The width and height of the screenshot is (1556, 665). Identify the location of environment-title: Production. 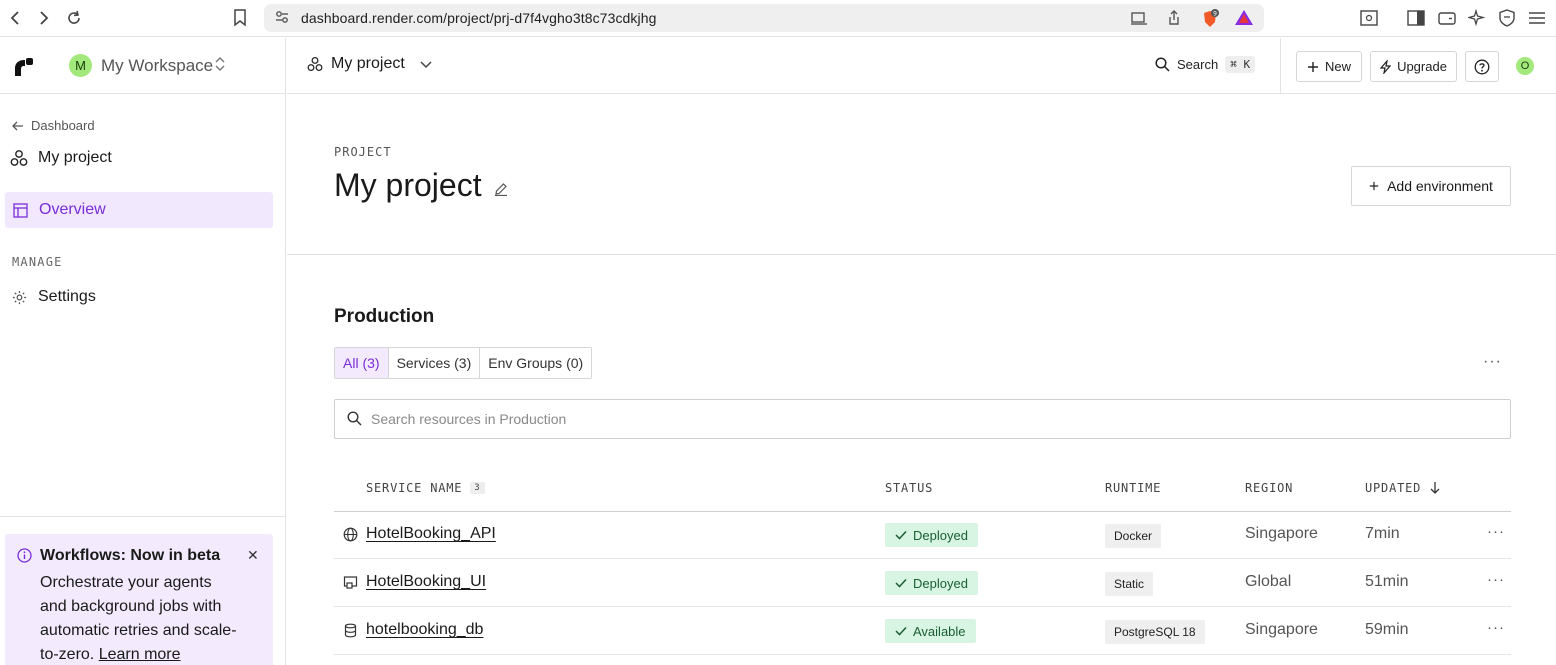
(384, 316).